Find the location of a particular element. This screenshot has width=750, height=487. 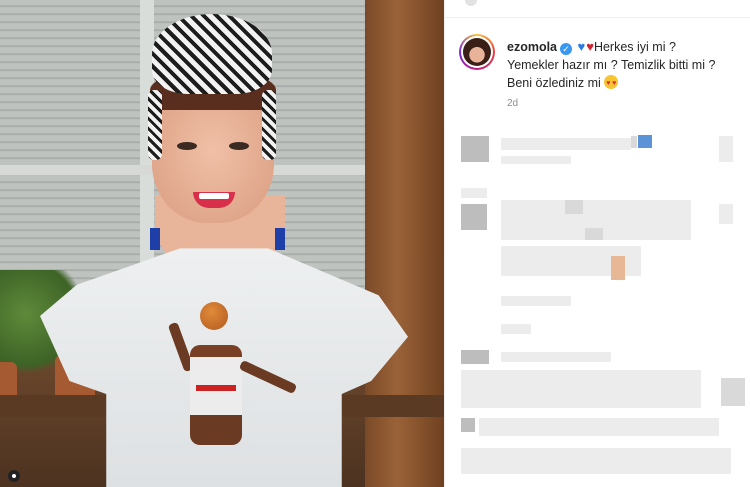

photo-shirt-player is located at coordinates (216, 395).